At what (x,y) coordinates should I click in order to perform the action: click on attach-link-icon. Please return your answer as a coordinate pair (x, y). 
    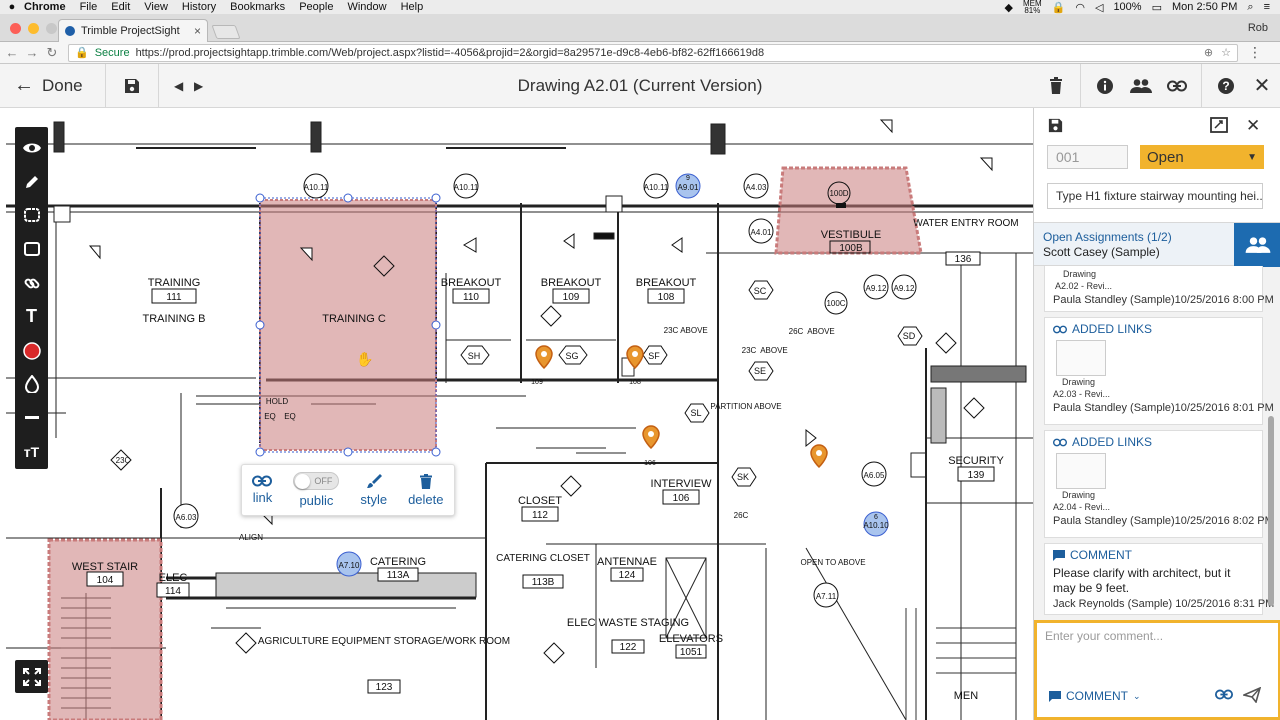
    Looking at the image, I should click on (1224, 696).